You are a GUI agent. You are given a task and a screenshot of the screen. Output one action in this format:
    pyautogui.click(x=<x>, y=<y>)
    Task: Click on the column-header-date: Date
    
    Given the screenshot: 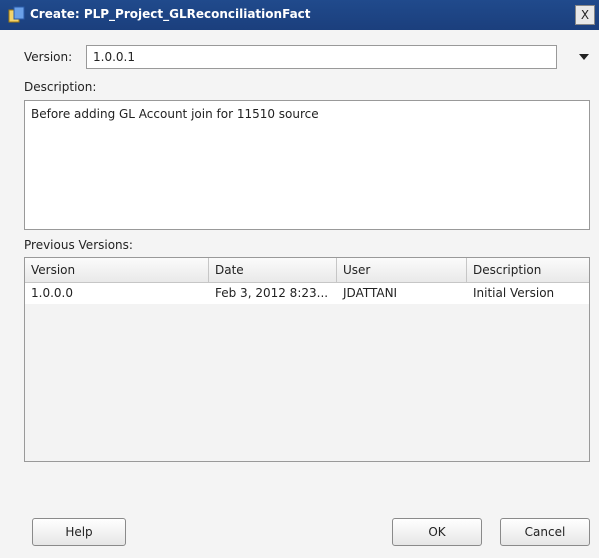 What is the action you would take?
    pyautogui.click(x=273, y=270)
    